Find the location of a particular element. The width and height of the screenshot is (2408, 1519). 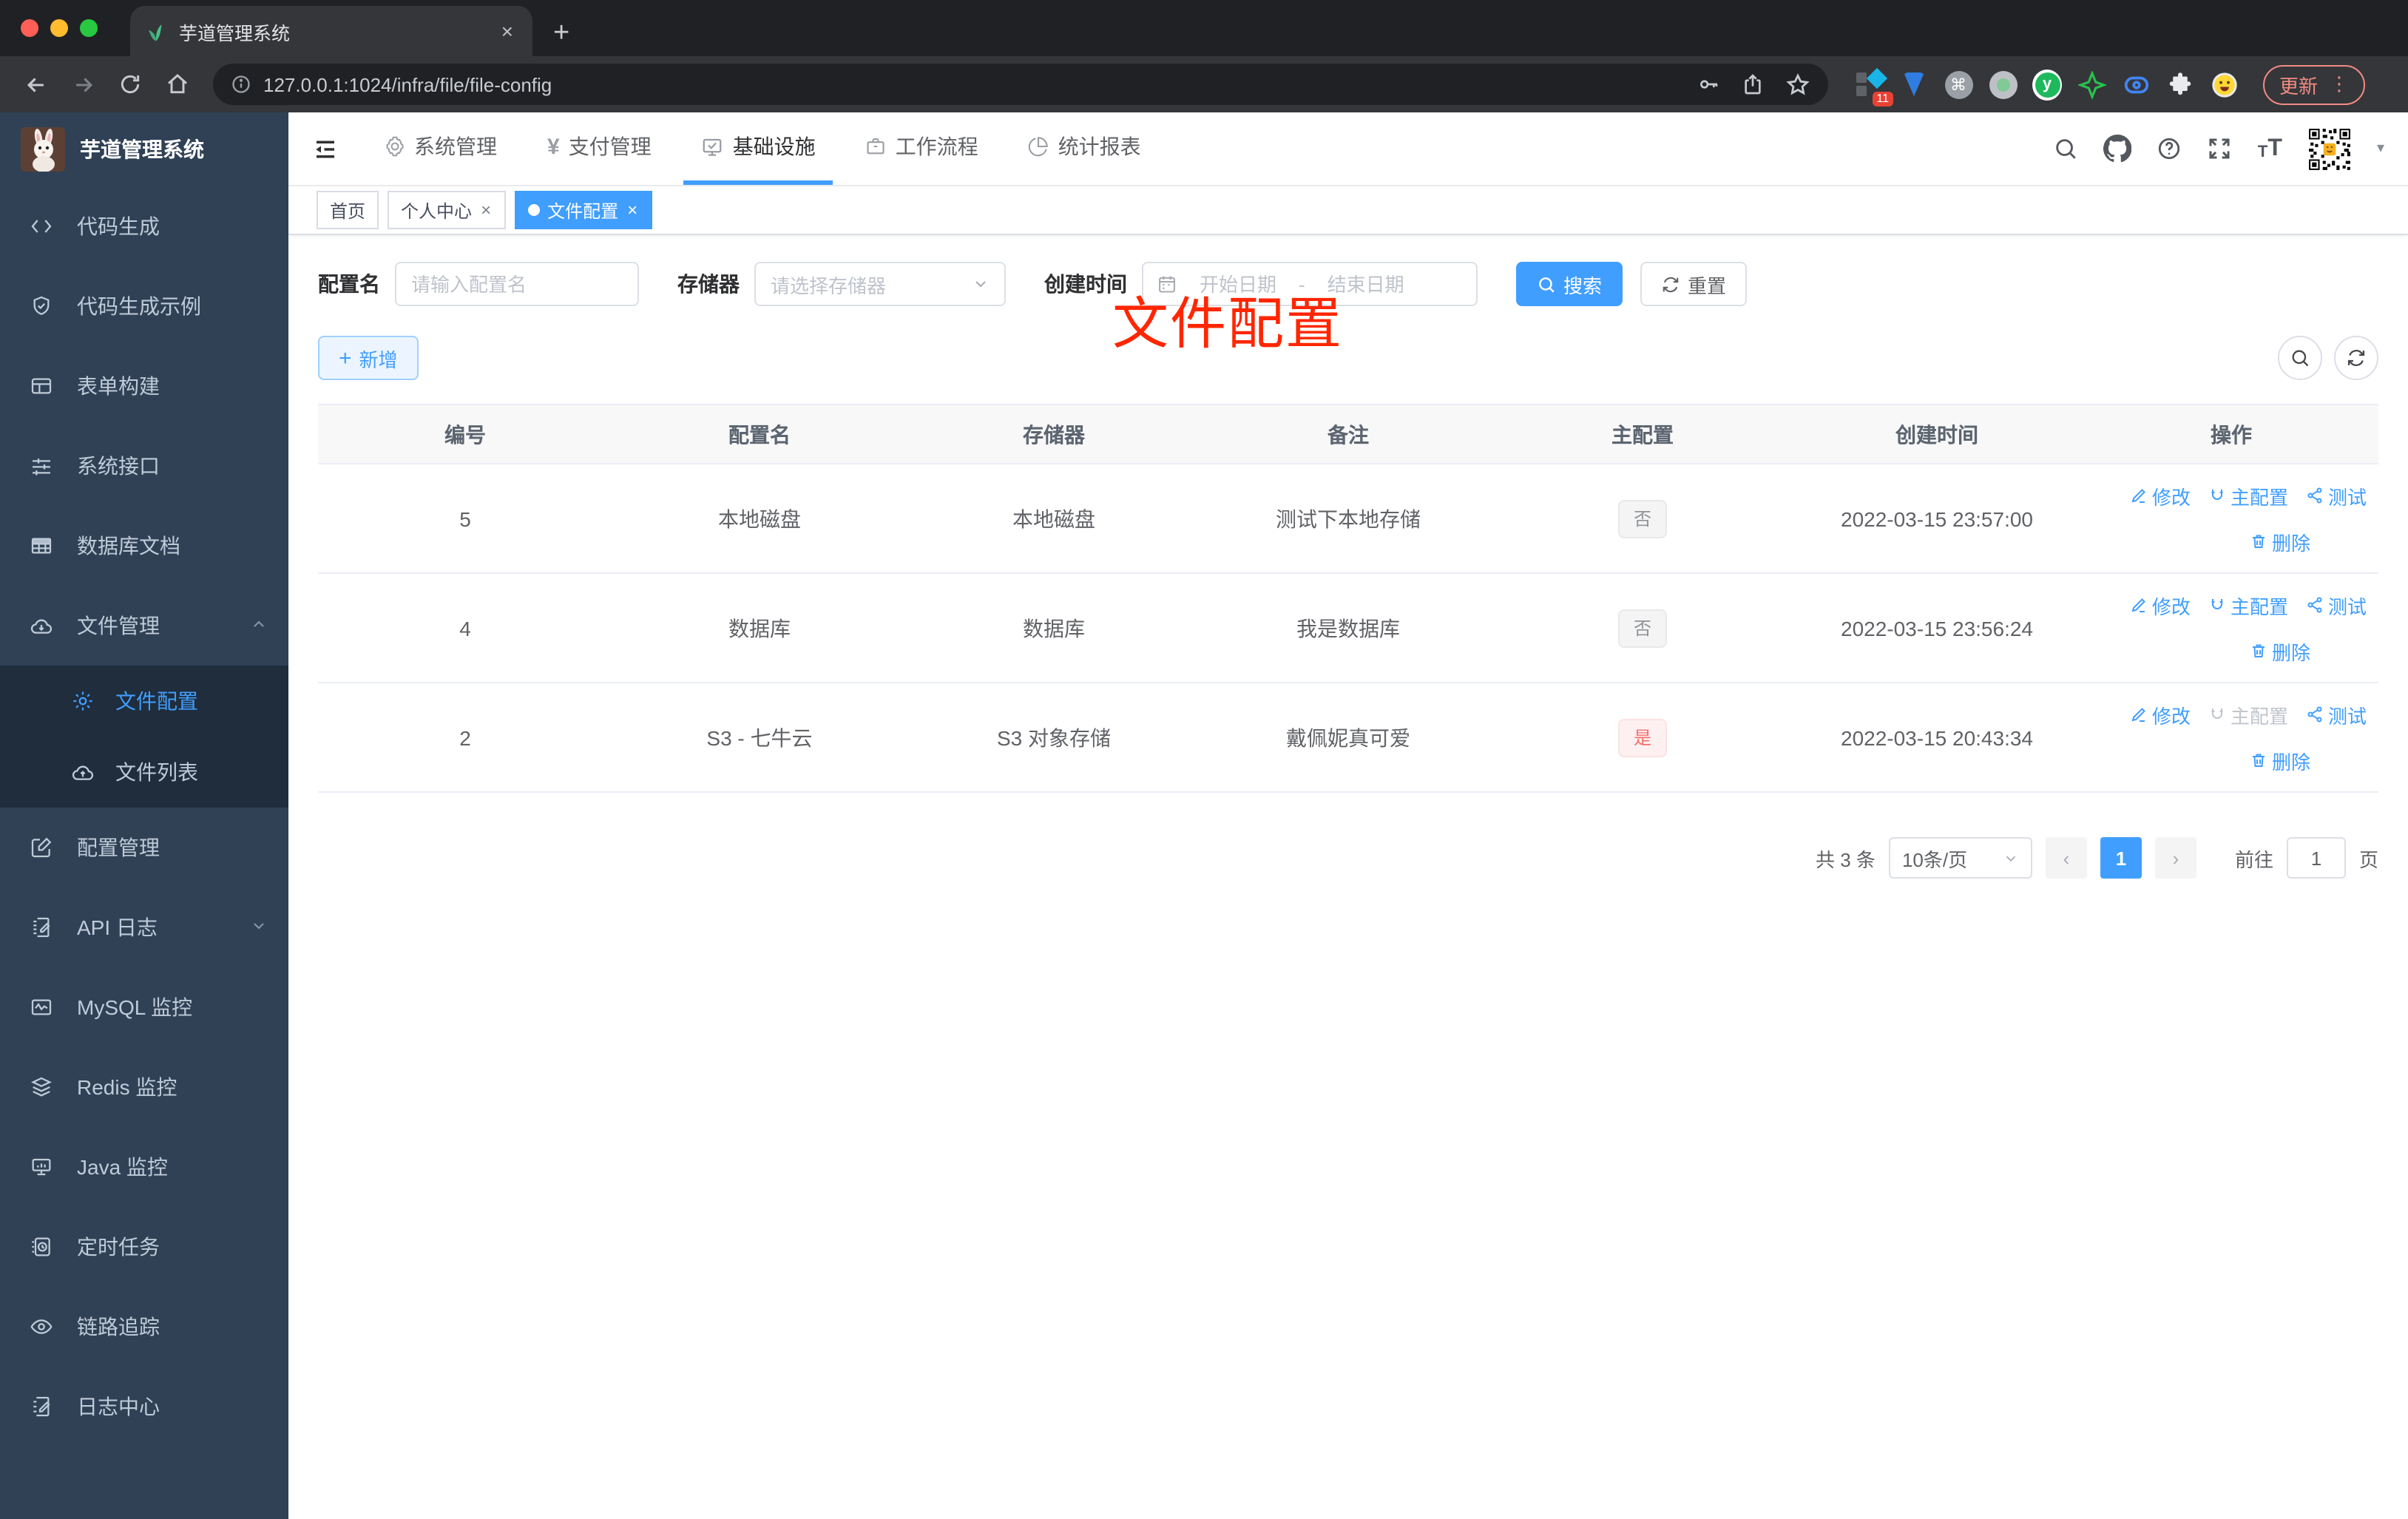

sidebar-item-system-api: 系统接口 is located at coordinates (144, 466).